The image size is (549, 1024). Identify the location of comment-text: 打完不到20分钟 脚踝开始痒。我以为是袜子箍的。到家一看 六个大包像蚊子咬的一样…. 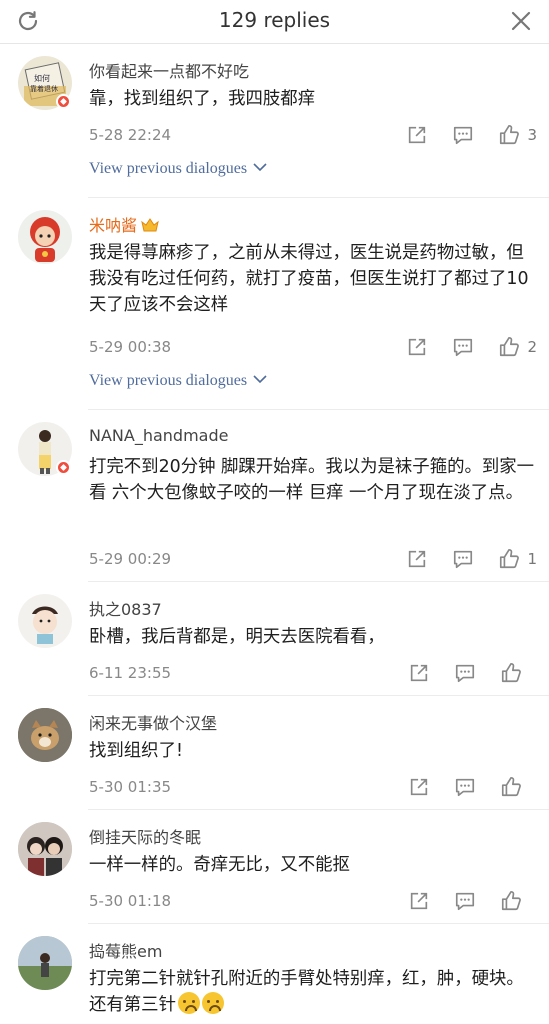
(312, 480).